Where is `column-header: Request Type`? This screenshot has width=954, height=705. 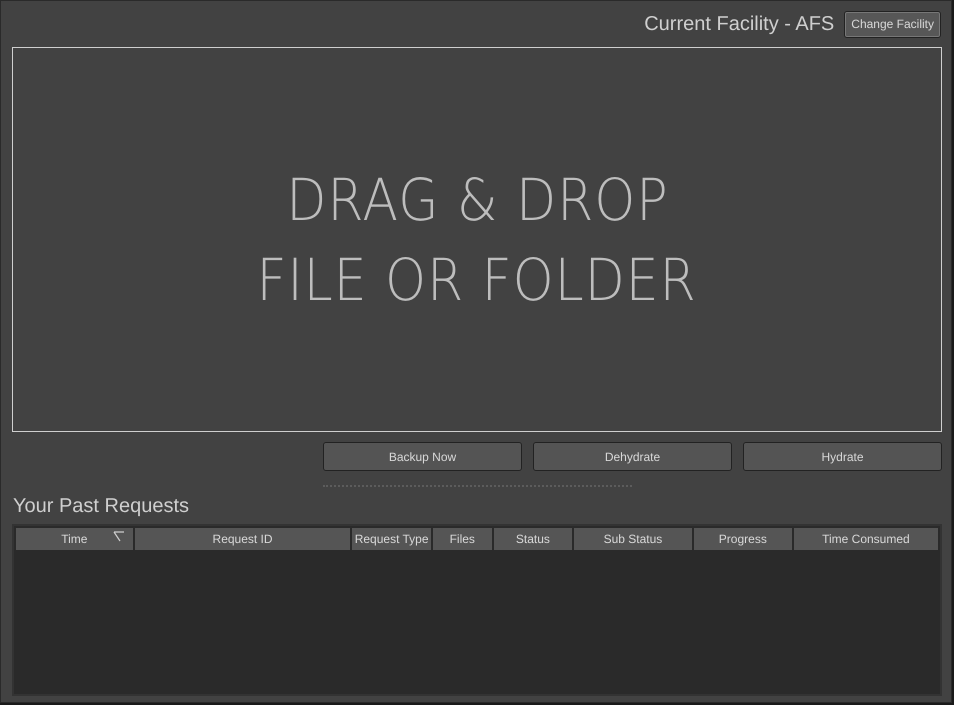
column-header: Request Type is located at coordinates (391, 539).